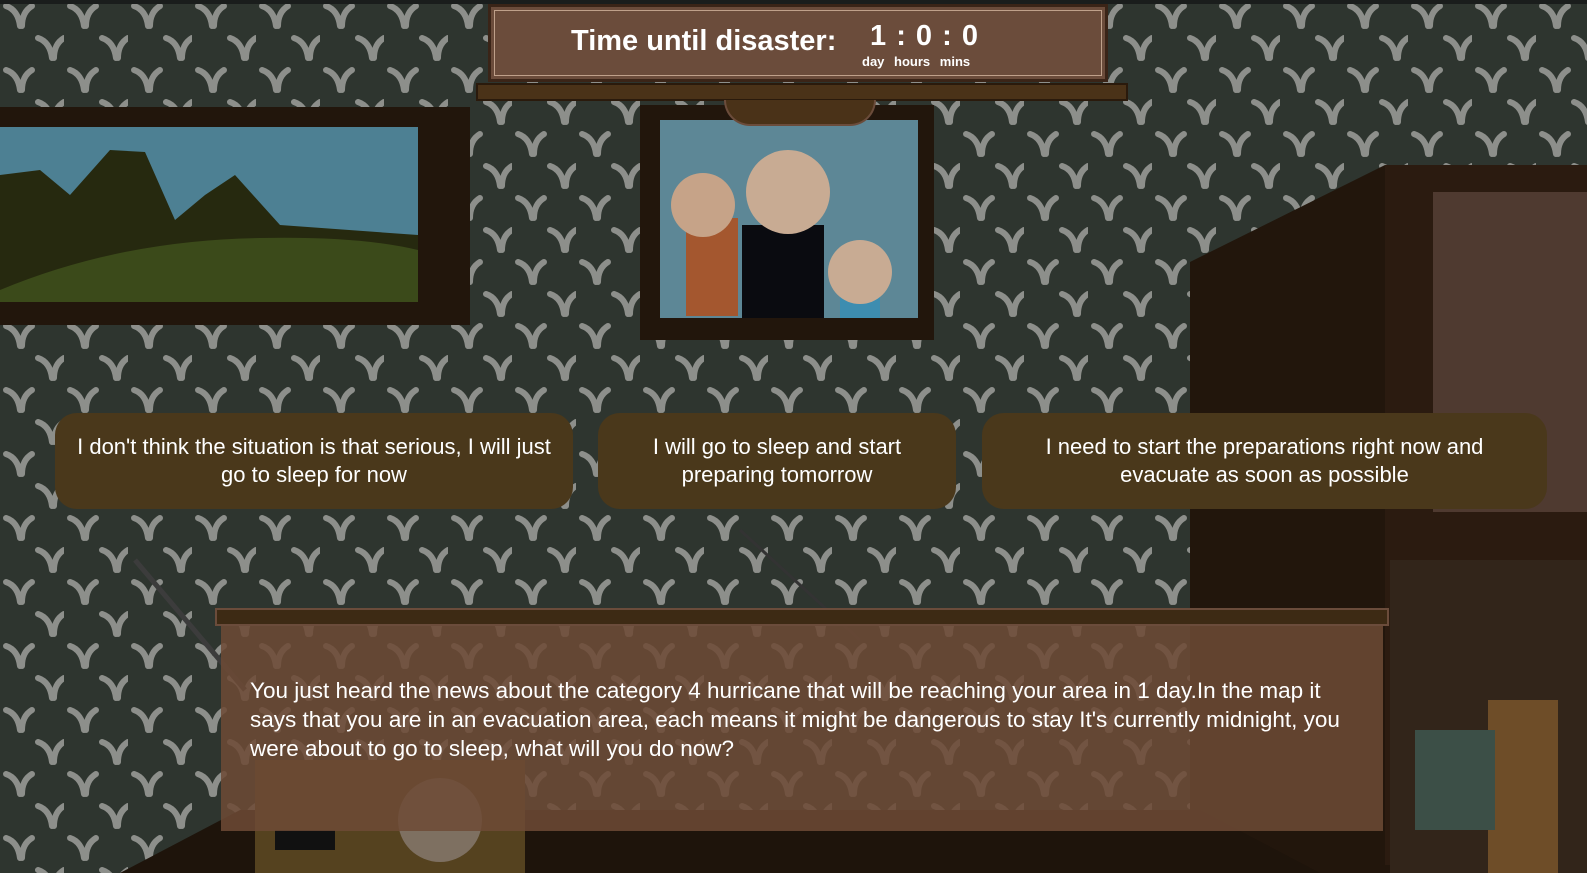 This screenshot has height=873, width=1587. What do you see at coordinates (235, 216) in the screenshot?
I see `landscape-painting` at bounding box center [235, 216].